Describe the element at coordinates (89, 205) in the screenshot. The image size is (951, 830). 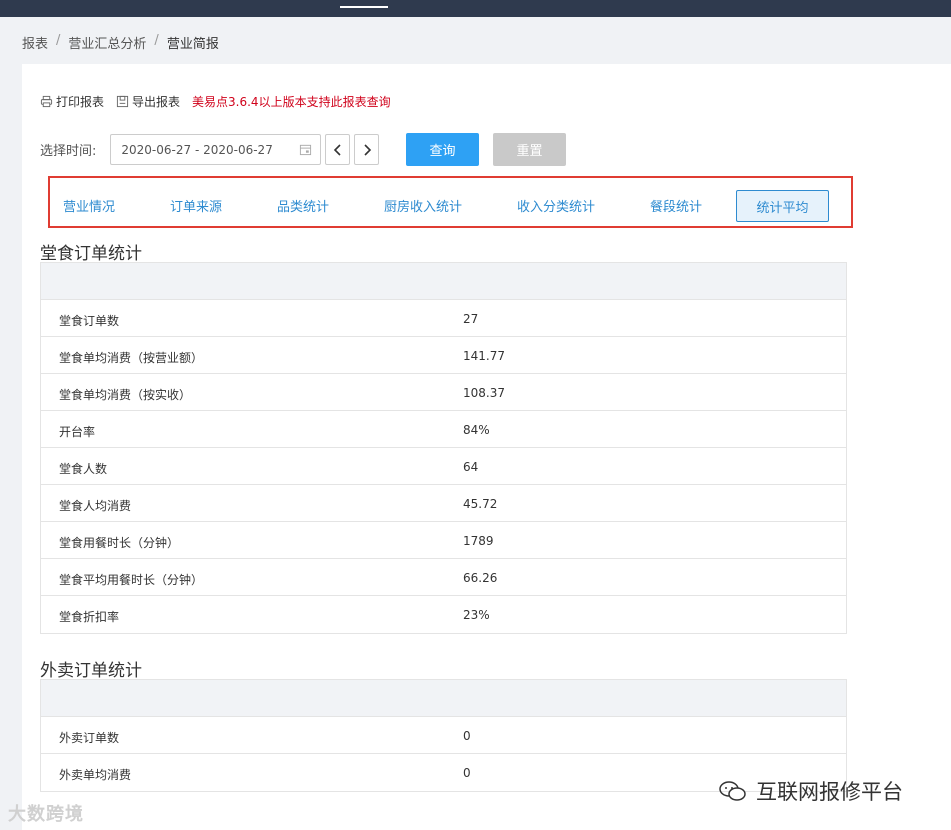
I see `tab-business-overview: 营业情况` at that location.